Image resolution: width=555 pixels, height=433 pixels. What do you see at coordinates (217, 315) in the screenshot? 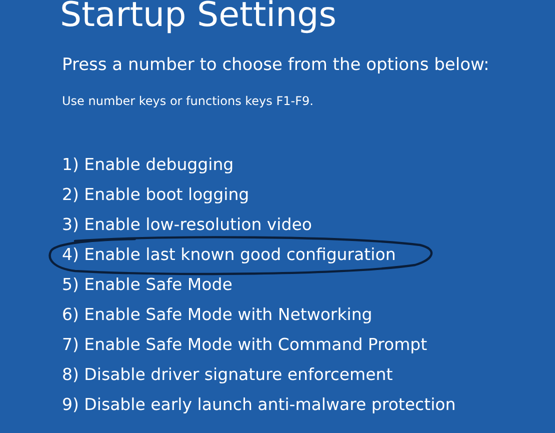
I see `option-item: 6) Enable Safe Mode with Networking` at bounding box center [217, 315].